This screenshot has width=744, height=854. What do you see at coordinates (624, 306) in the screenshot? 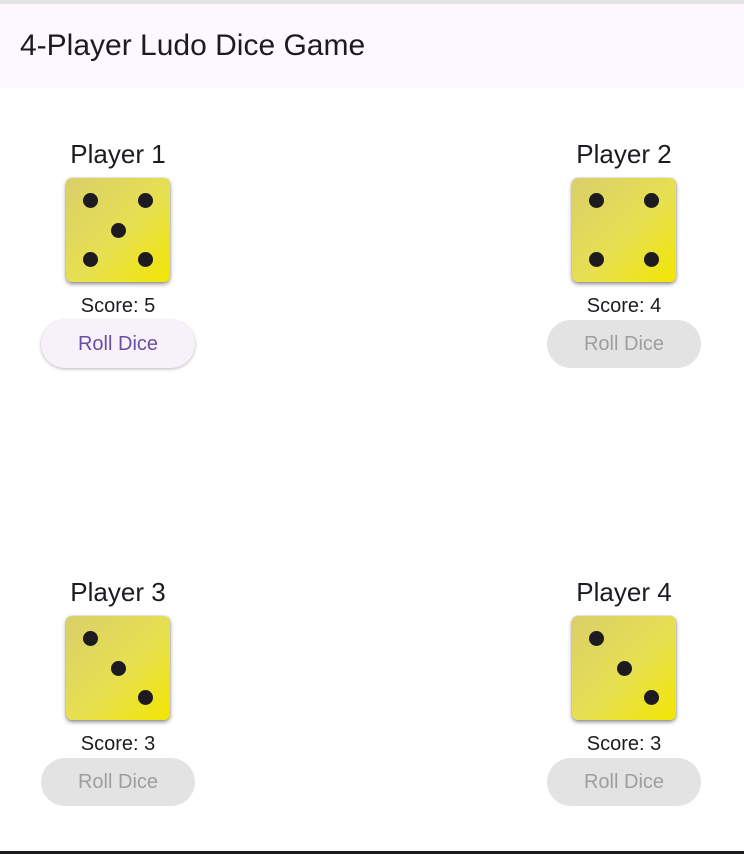
I see `score-label: Score: 4` at bounding box center [624, 306].